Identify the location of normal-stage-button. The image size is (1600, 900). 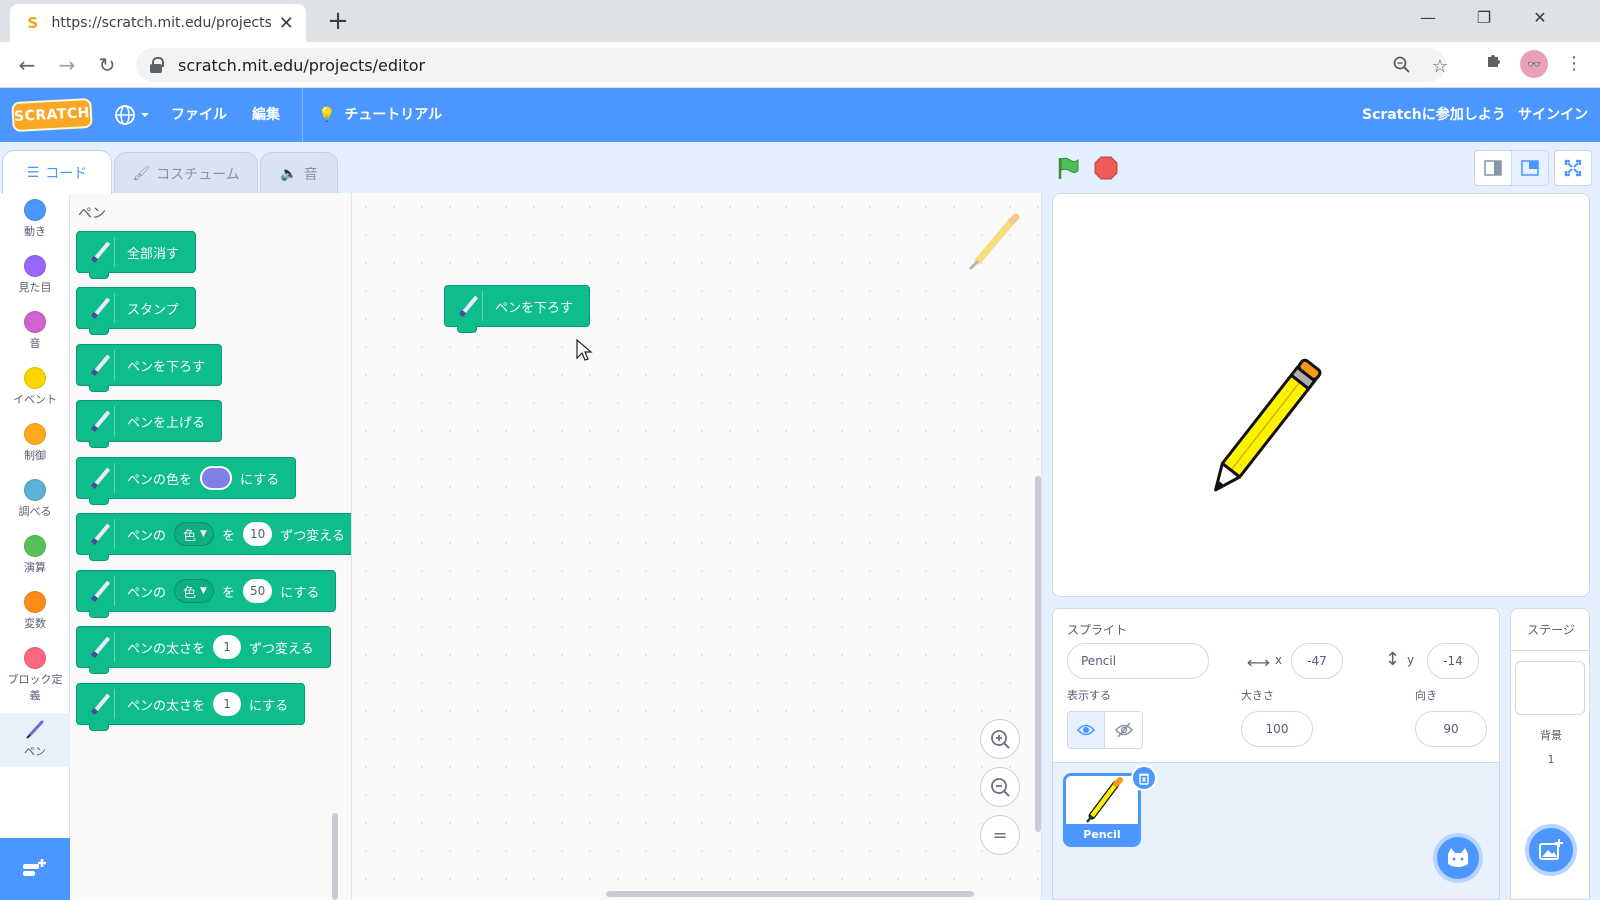
(1530, 168).